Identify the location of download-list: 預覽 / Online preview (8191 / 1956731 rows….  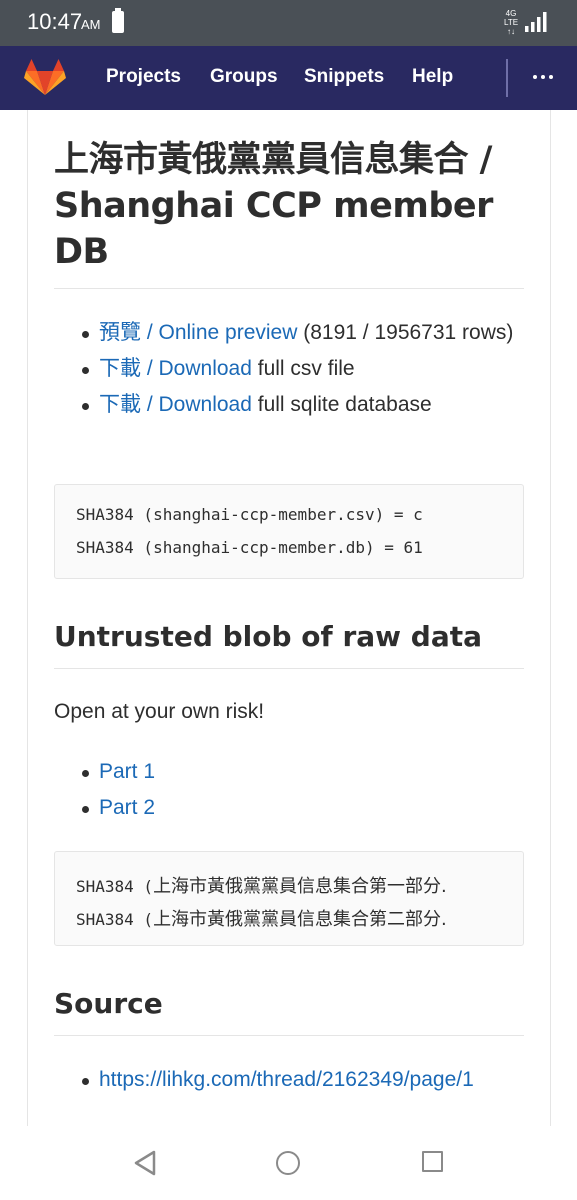
(289, 369).